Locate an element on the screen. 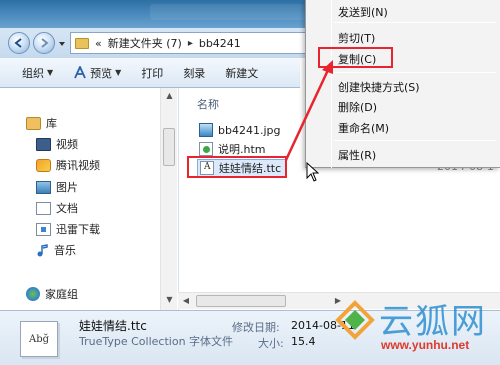 Image resolution: width=500 pixels, height=365 pixels. new-folder-label: 新建文 is located at coordinates (242, 73).